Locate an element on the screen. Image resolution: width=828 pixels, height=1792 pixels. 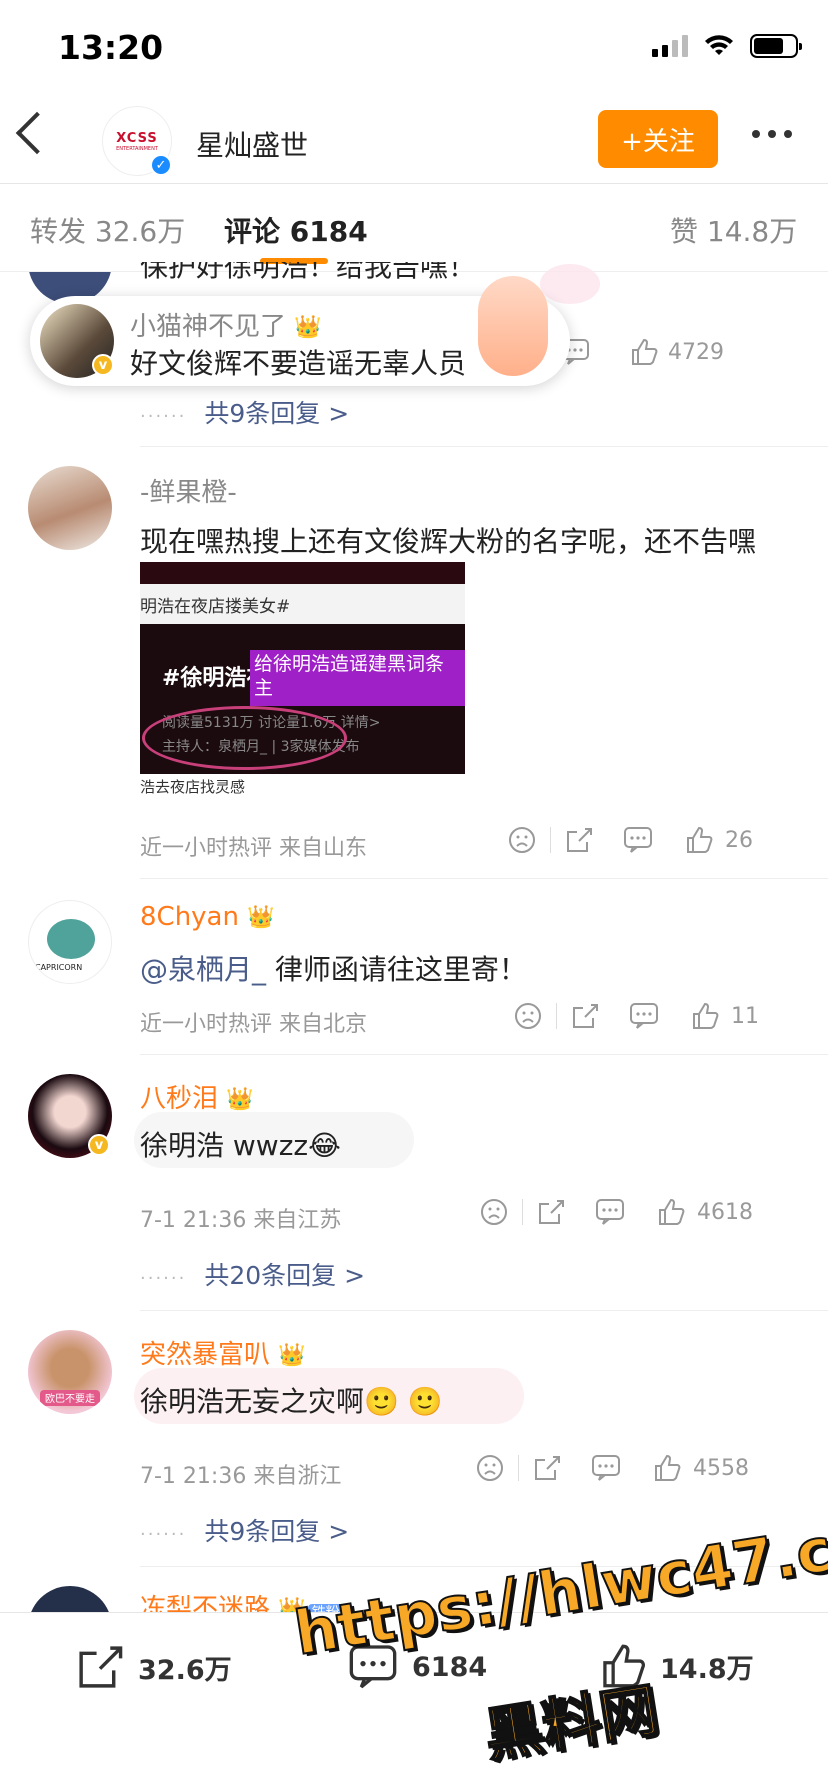
comment-actions: 4729 is located at coordinates (642, 352).